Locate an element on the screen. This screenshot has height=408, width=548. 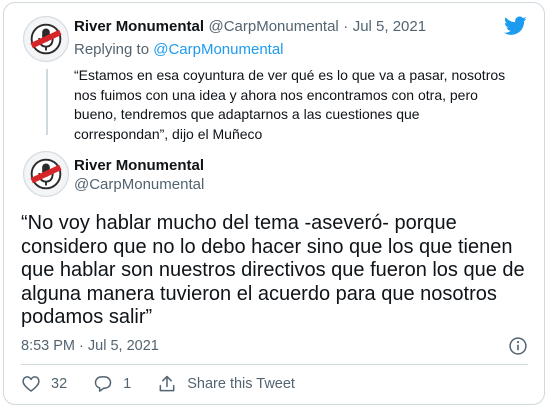
share-tweet-button: Share this Tweet is located at coordinates (226, 384).